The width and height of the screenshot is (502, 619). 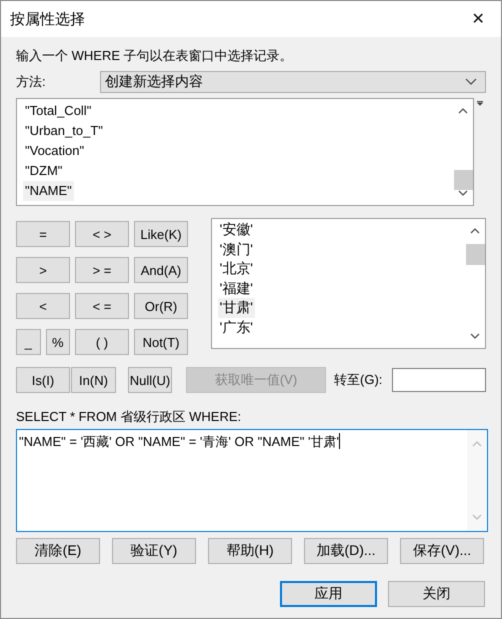 I want to click on operator-button: %, so click(x=58, y=342).